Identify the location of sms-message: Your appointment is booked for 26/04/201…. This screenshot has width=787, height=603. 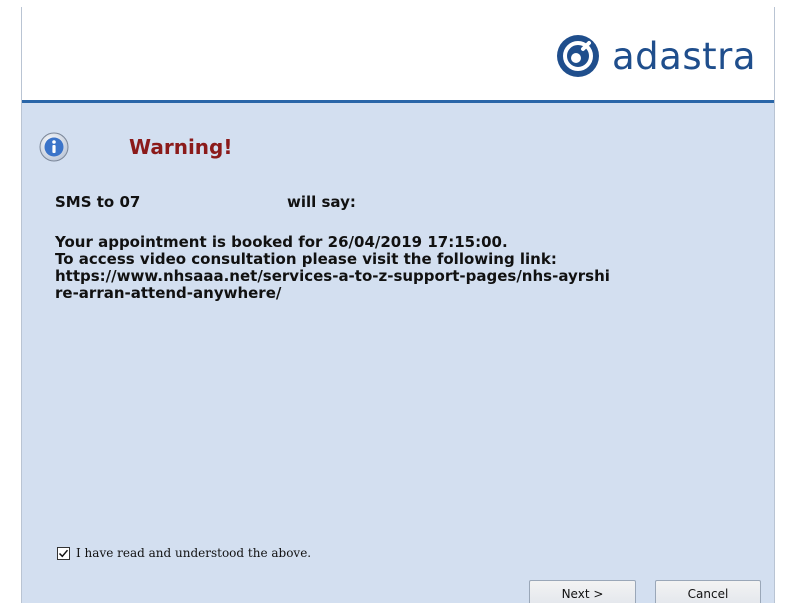
(405, 268).